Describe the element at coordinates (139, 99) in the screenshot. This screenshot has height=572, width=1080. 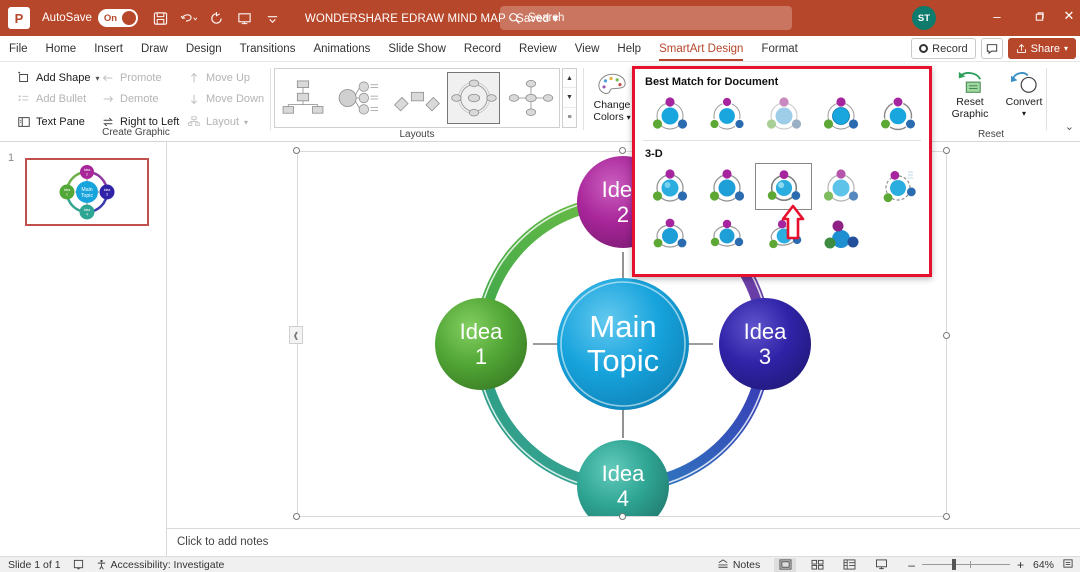
I see `demote-label: Demote` at that location.